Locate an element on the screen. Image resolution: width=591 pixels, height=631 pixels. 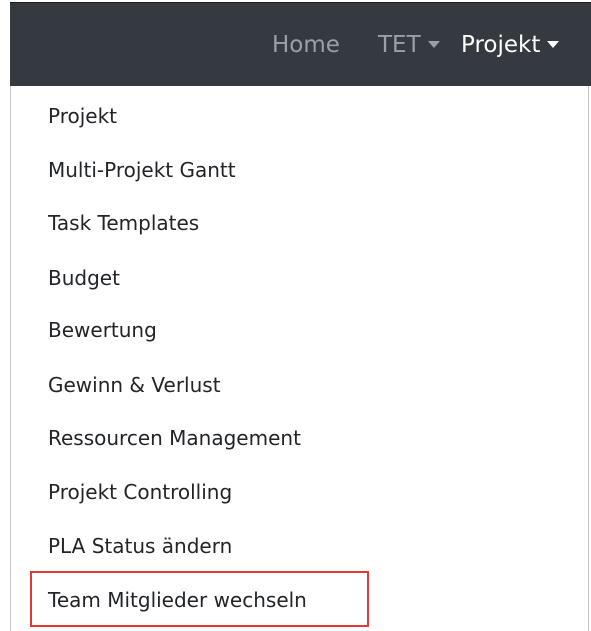
nav-projekt-dropdown: Projekt is located at coordinates (510, 45).